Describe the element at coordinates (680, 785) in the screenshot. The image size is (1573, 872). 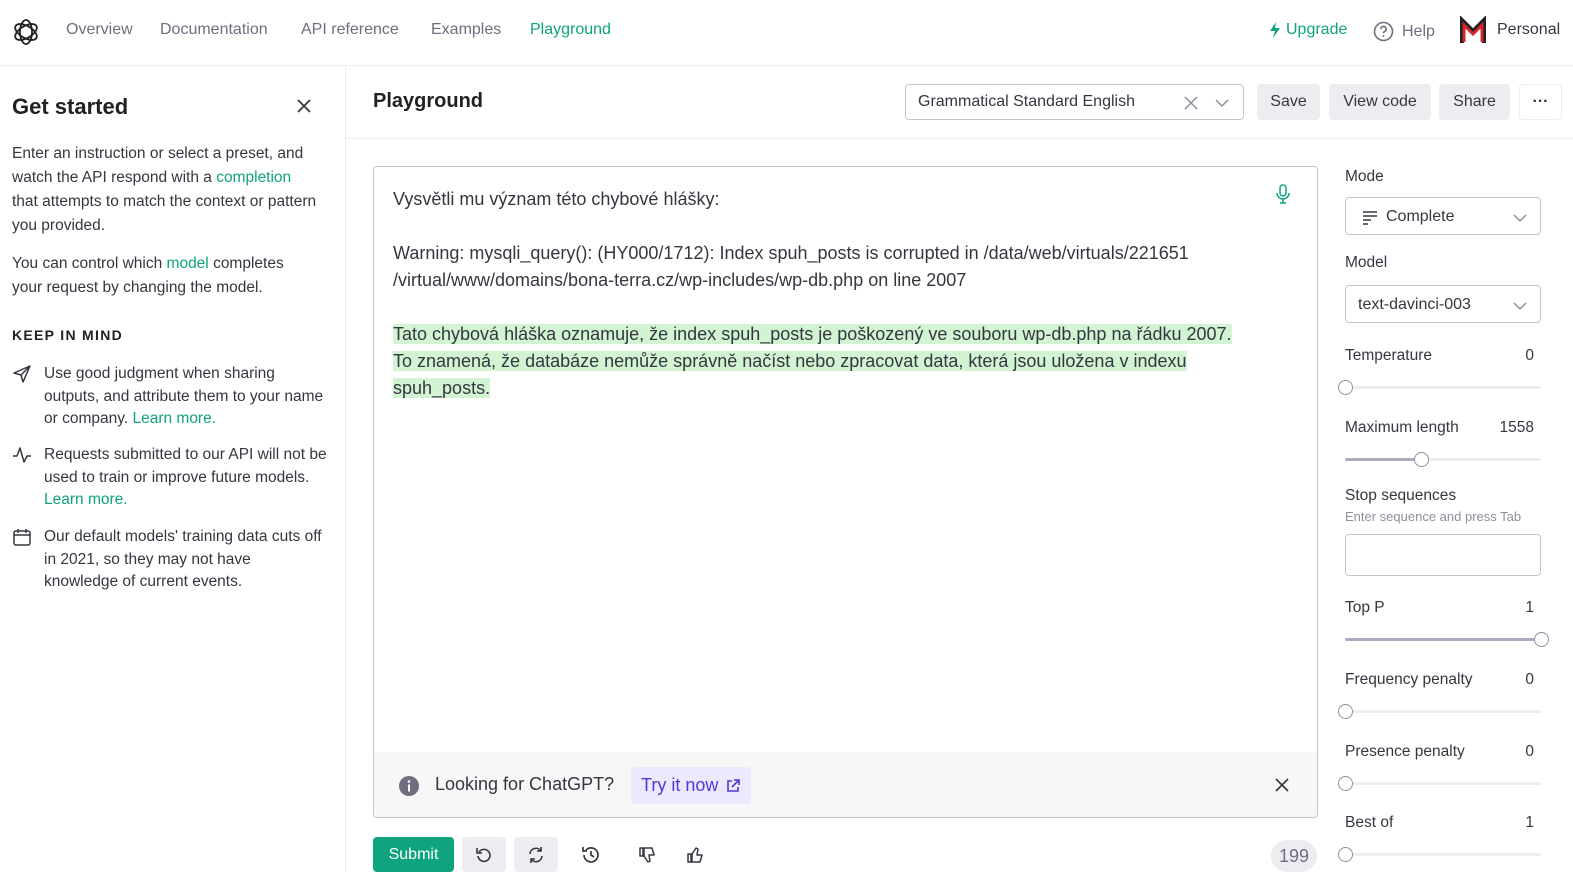
I see `try-it-now-label: Try it now` at that location.